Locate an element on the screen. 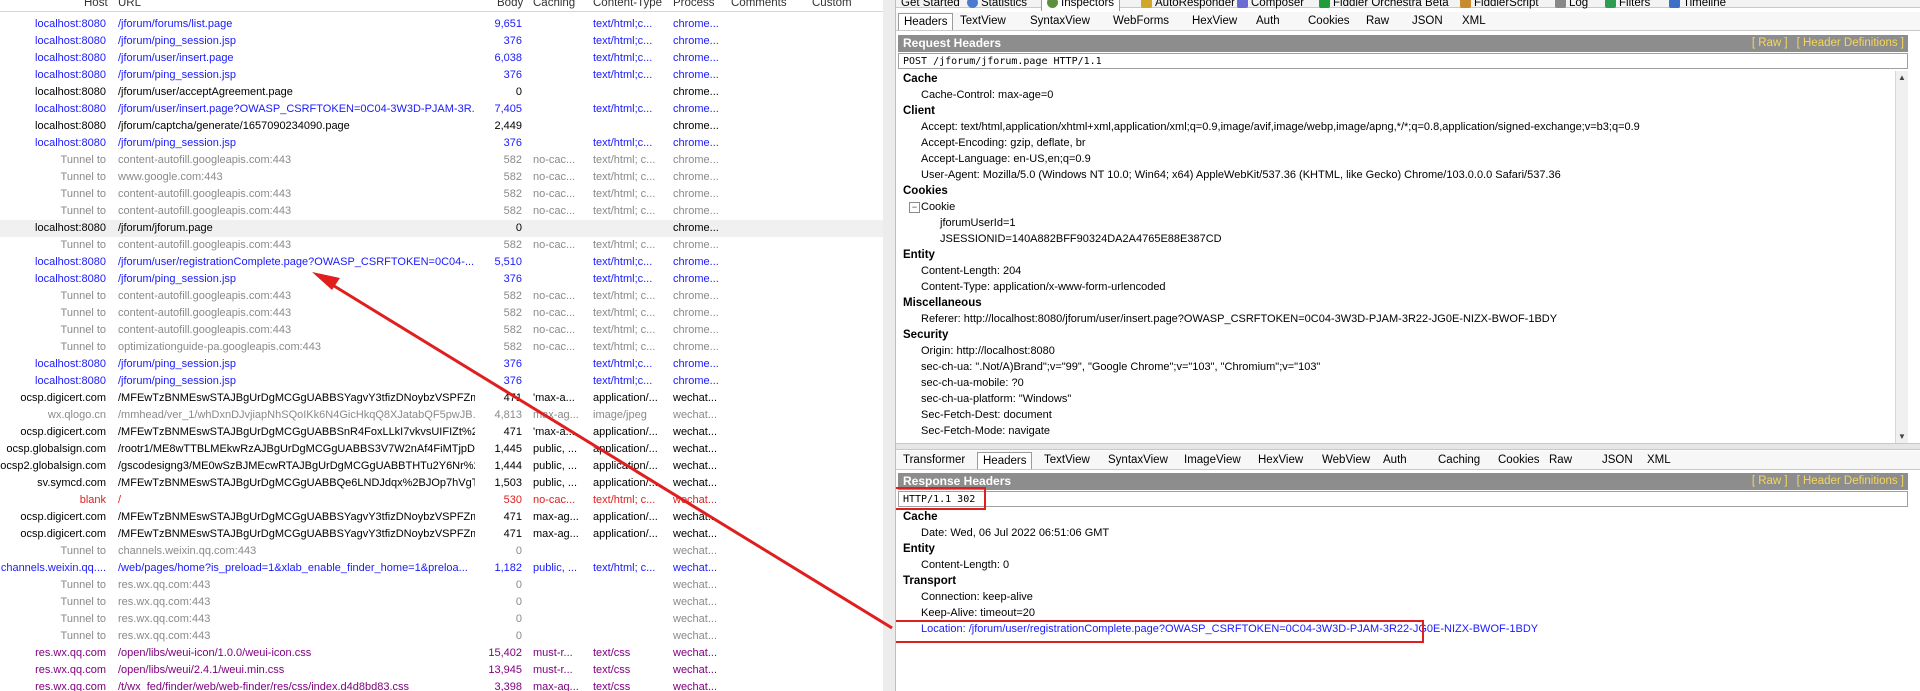  tab-get-started: Get Started is located at coordinates (930, 5).